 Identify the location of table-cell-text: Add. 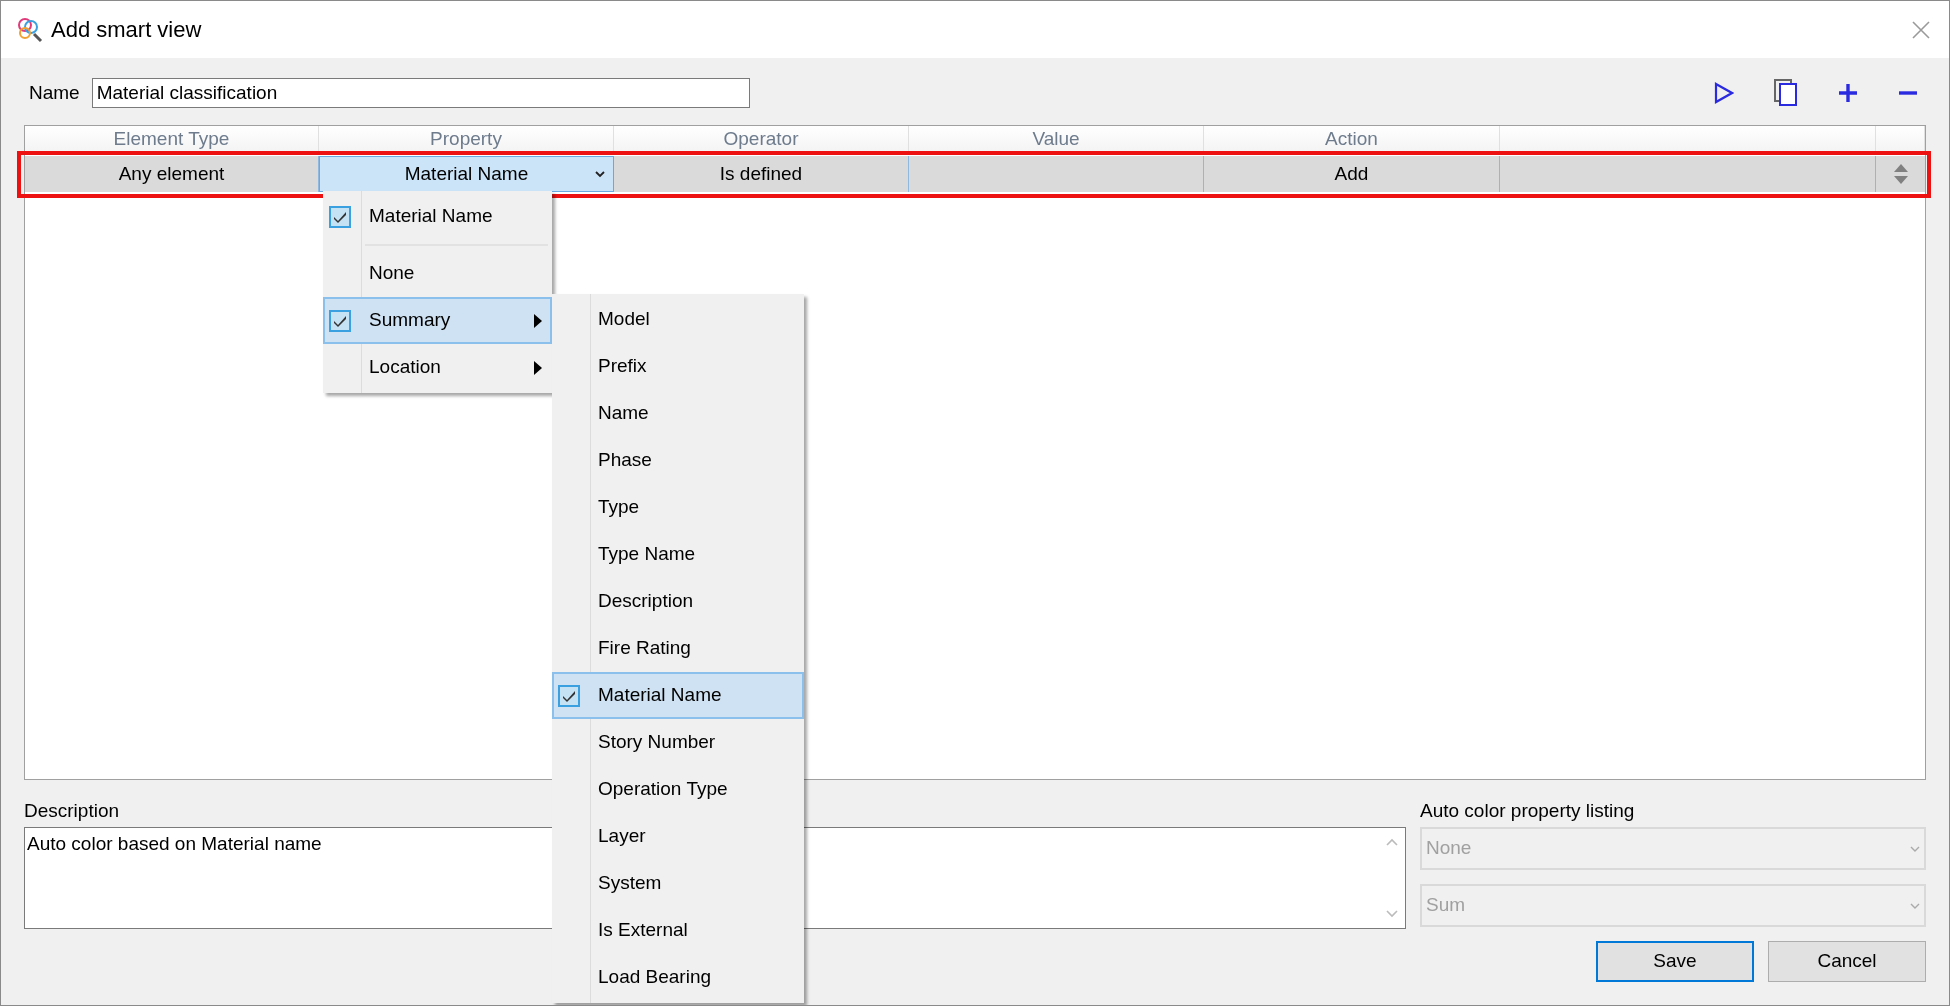
(1351, 173).